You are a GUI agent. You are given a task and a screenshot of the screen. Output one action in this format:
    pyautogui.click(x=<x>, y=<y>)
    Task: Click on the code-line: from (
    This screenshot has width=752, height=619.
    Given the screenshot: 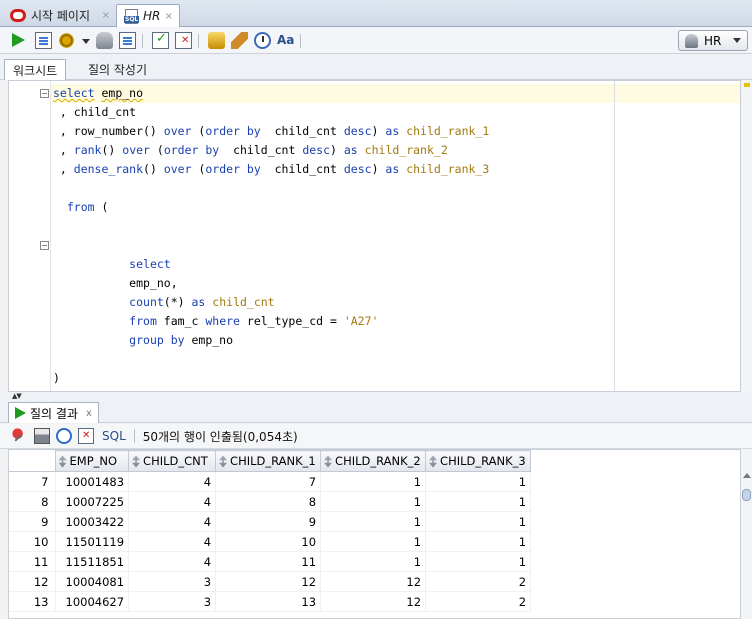 What is the action you would take?
    pyautogui.click(x=271, y=207)
    